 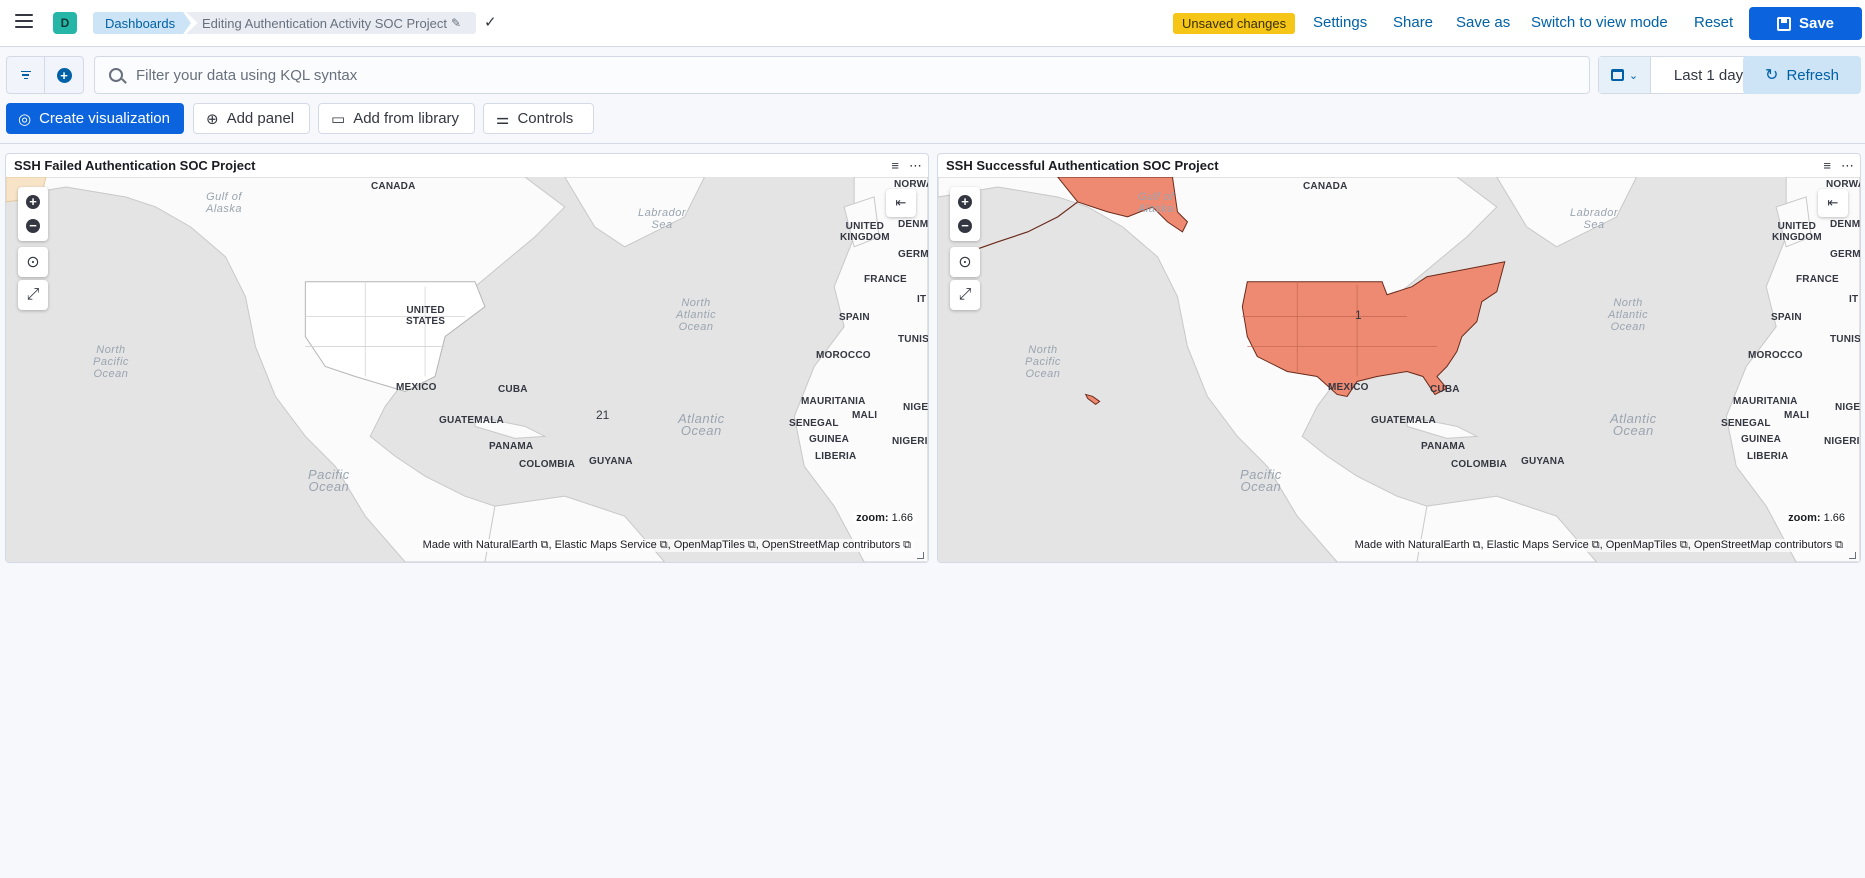 What do you see at coordinates (1445, 389) in the screenshot?
I see `map-label: CUBA` at bounding box center [1445, 389].